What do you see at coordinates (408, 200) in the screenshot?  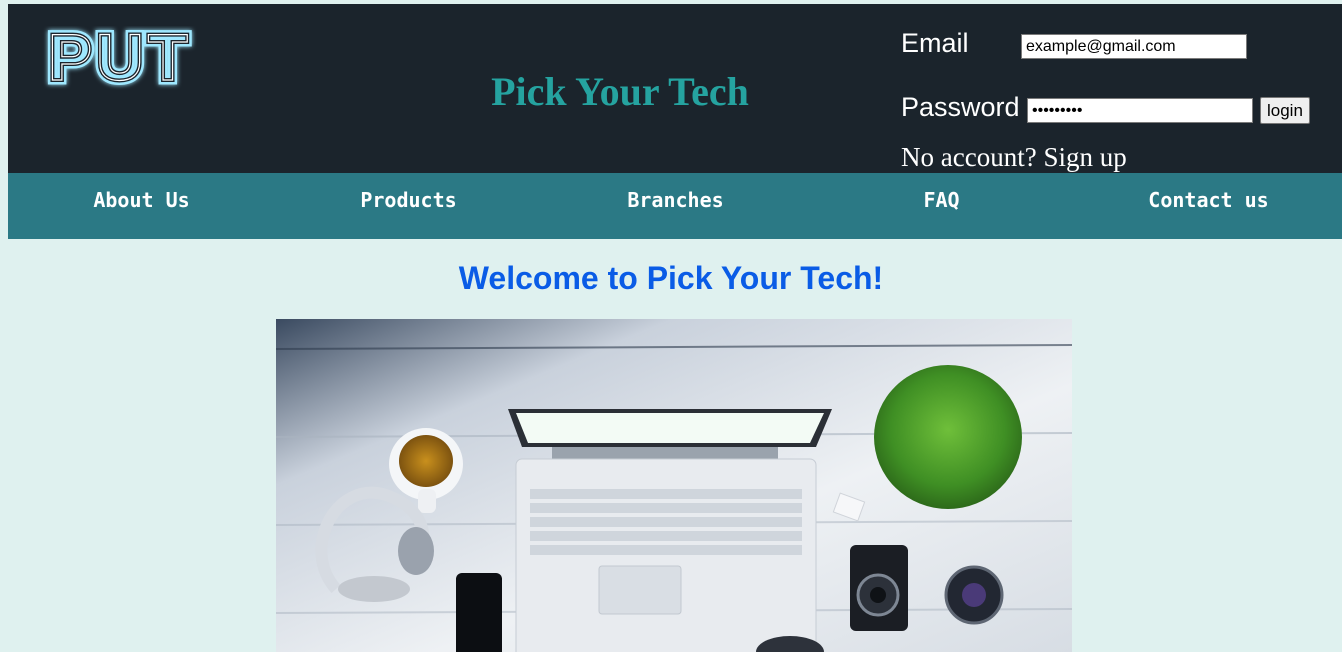 I see `nav-item-products: Products` at bounding box center [408, 200].